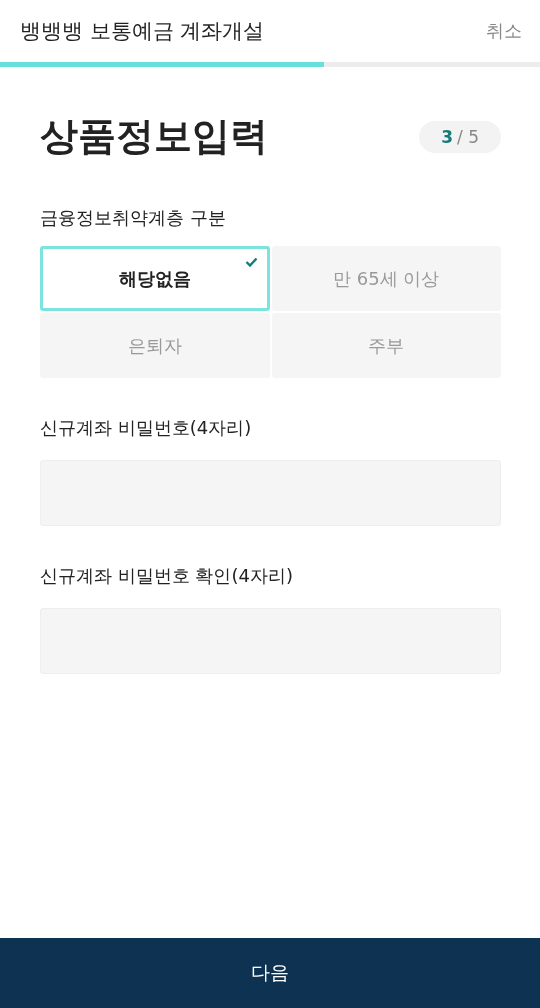  I want to click on cancel-button: 취소, so click(504, 31).